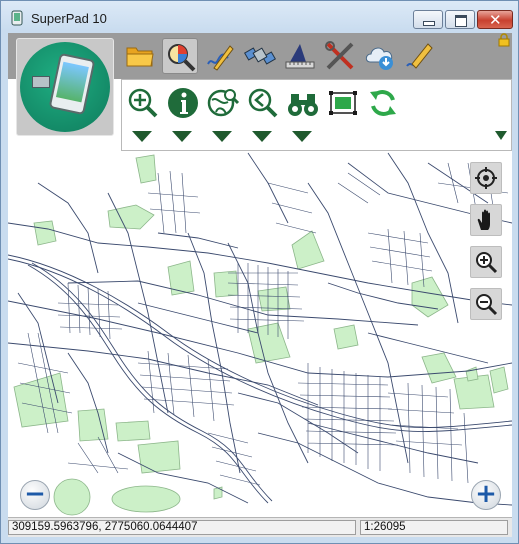 This screenshot has height=544, width=519. I want to click on select-rectangle-icon, so click(343, 103).